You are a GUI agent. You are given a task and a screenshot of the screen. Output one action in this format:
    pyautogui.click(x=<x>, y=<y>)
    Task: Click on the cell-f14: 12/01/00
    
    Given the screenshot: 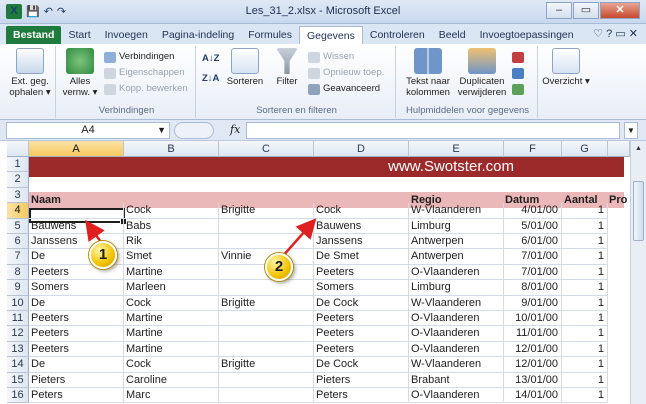 What is the action you would take?
    pyautogui.click(x=533, y=365)
    